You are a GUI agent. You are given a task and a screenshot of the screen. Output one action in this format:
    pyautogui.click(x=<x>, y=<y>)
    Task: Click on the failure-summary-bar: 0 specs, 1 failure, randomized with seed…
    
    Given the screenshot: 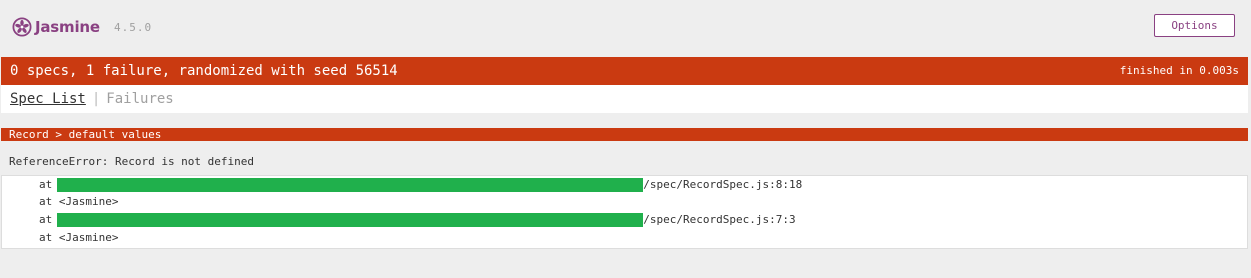 What is the action you would take?
    pyautogui.click(x=624, y=71)
    